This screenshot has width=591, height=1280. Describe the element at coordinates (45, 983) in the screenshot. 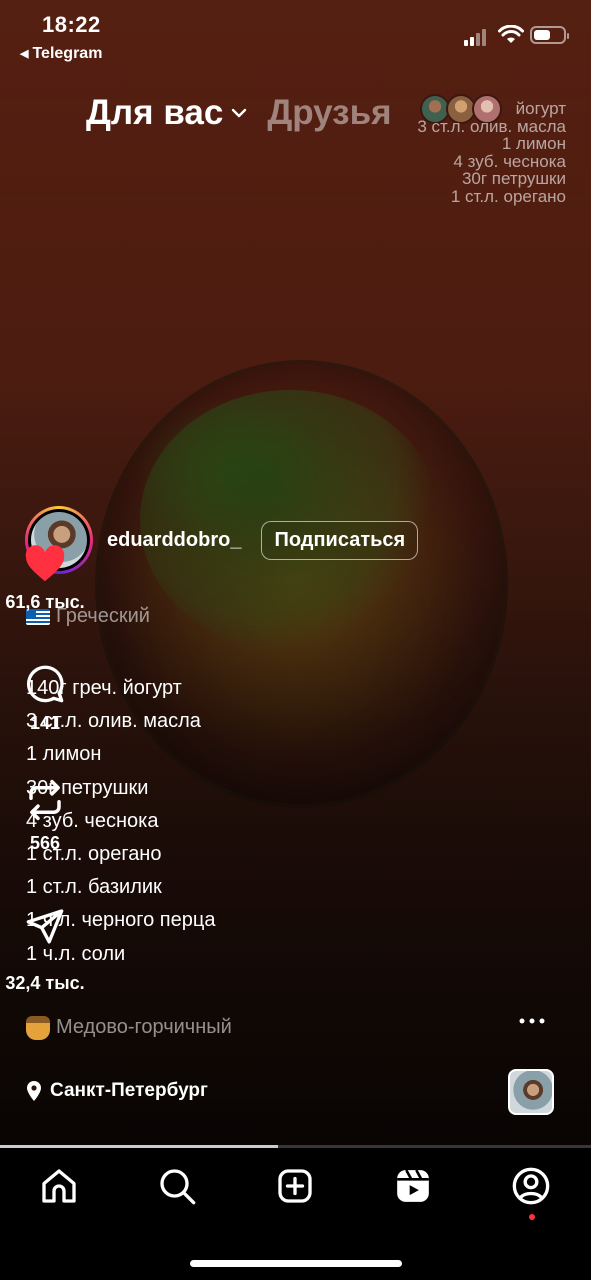

I see `share-count: 32,4 тыс.` at that location.